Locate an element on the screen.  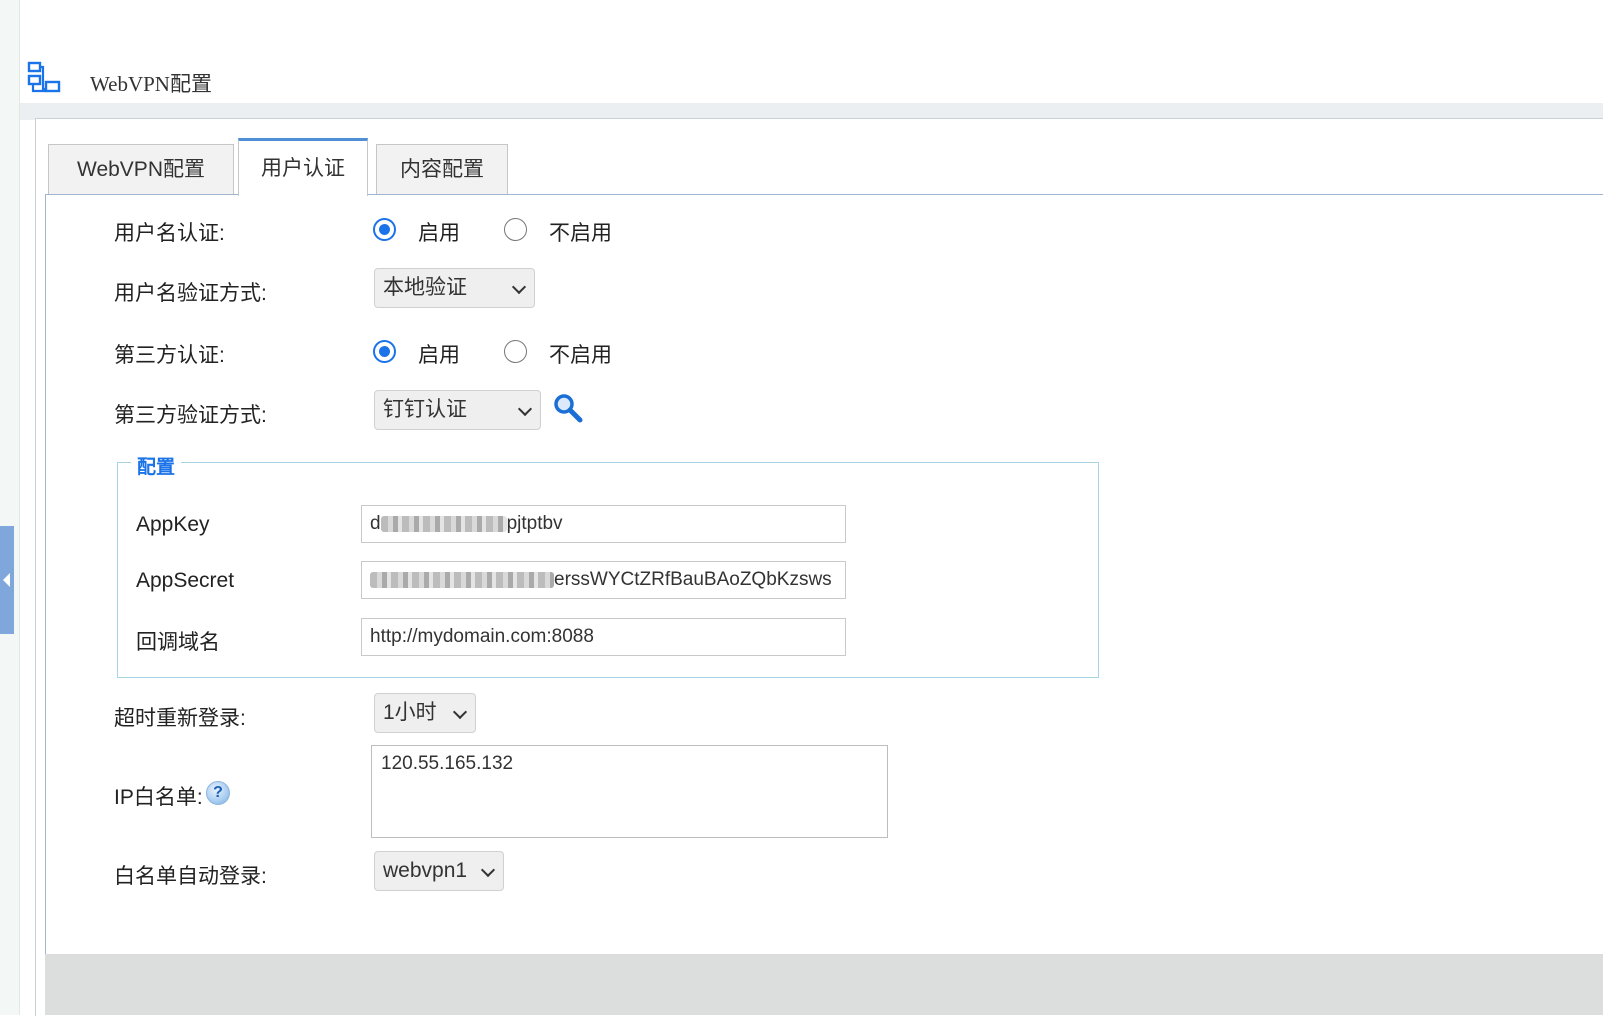
appsecret-value-suffix: erssWYCtZRfBauBAoZQbKzsws is located at coordinates (693, 579).